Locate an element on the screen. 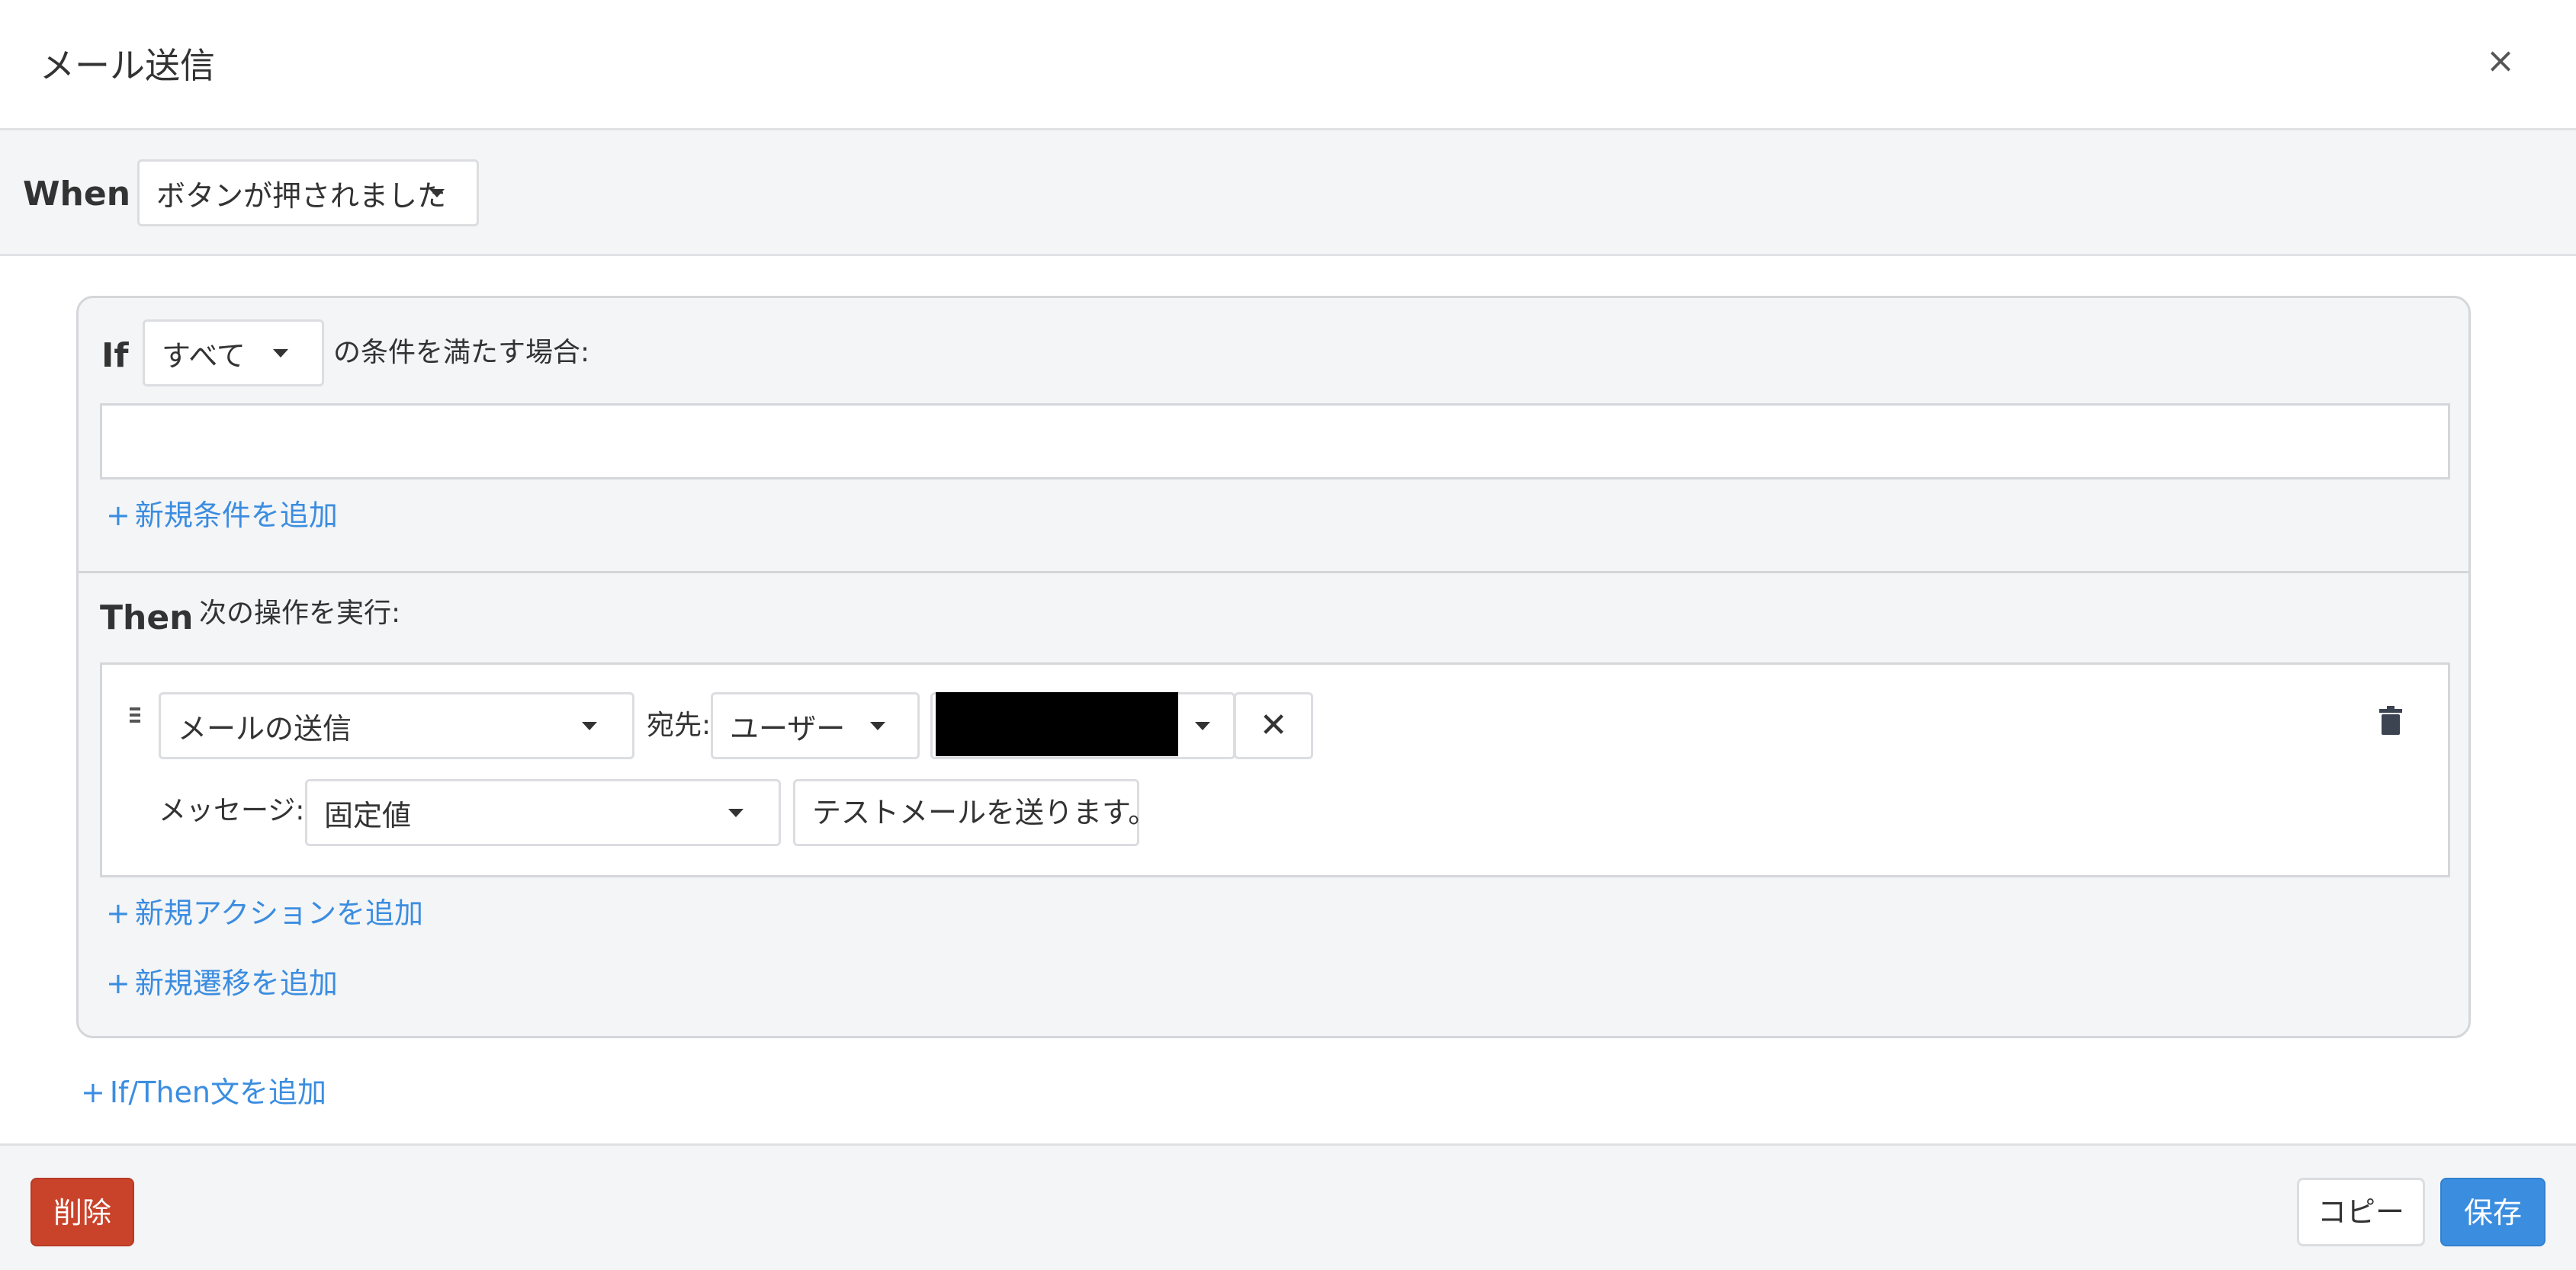 The height and width of the screenshot is (1270, 2576). then-label: Then is located at coordinates (147, 617).